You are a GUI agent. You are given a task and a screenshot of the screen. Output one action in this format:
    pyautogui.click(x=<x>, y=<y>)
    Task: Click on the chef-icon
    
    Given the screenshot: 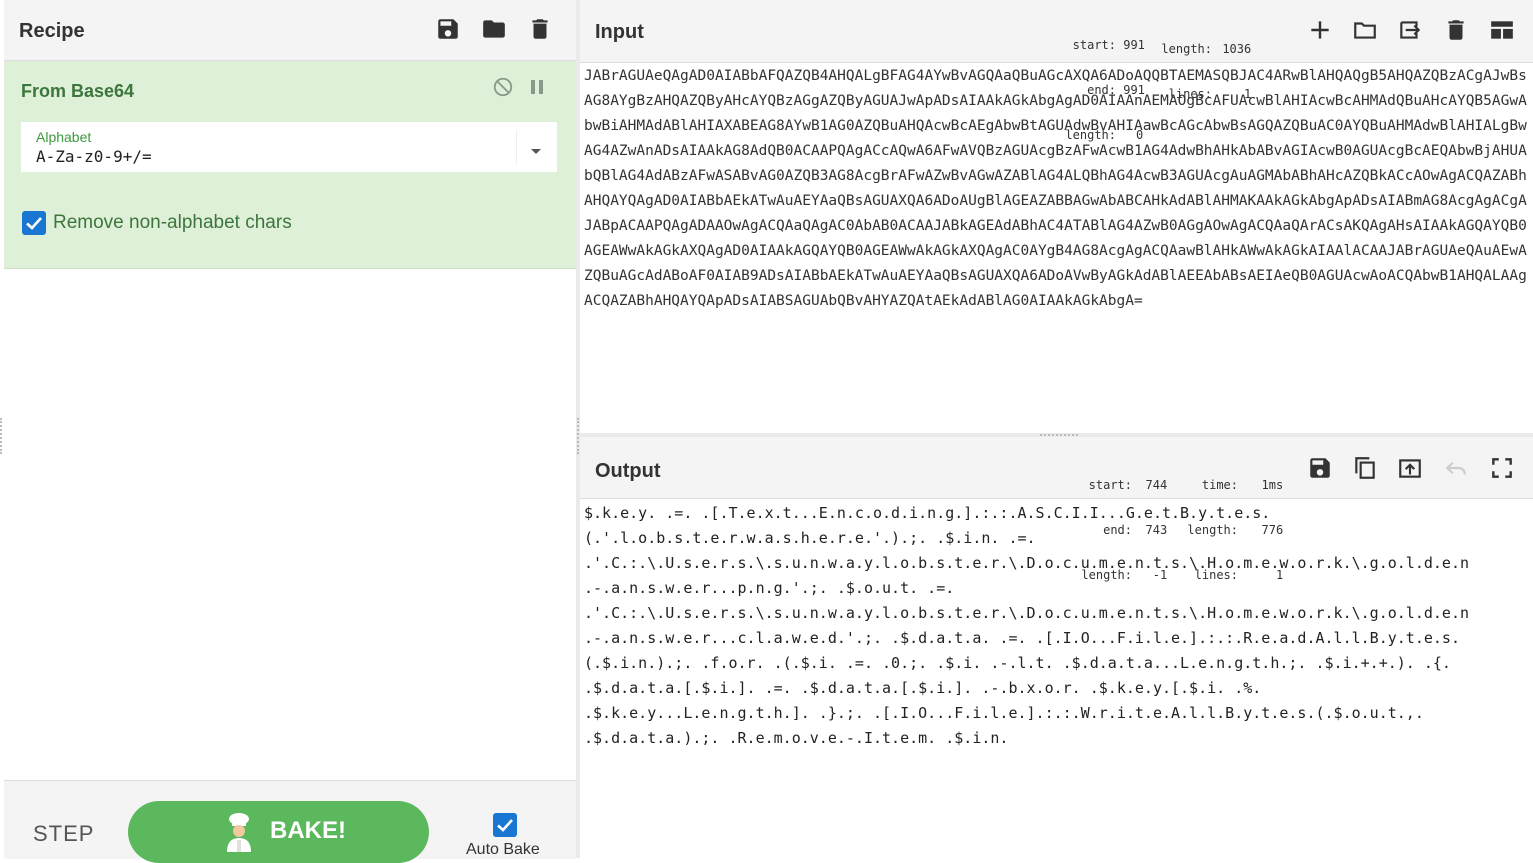 What is the action you would take?
    pyautogui.click(x=239, y=832)
    